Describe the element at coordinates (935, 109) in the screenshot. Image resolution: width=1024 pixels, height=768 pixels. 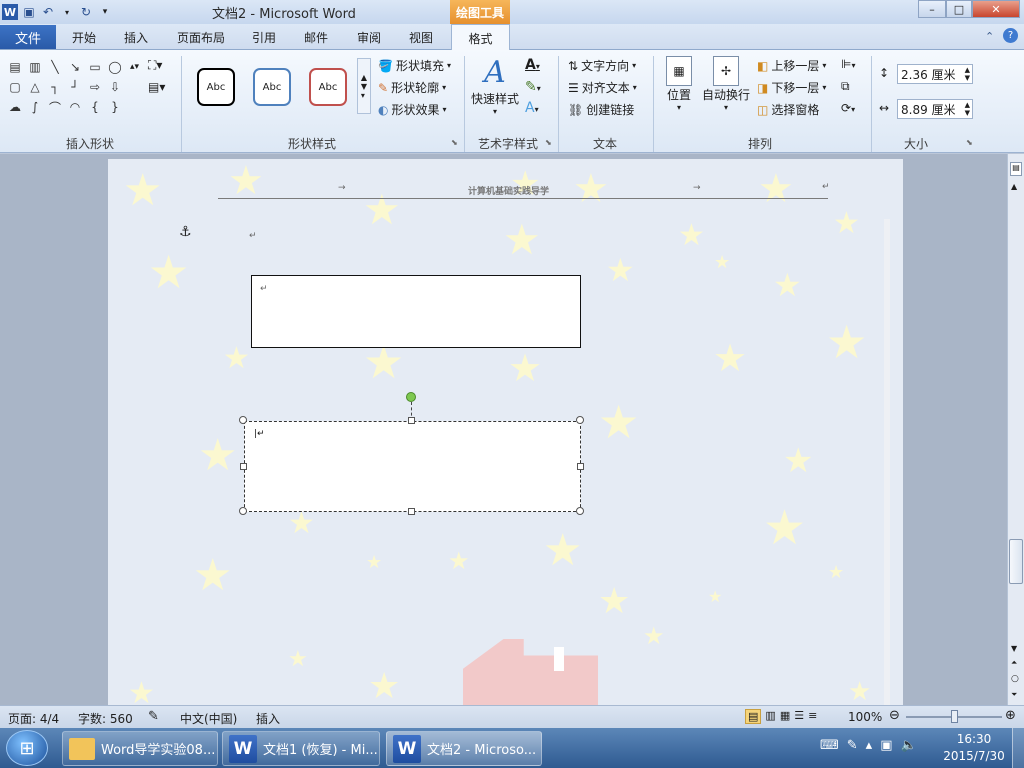
I see `shape-width-input: 8.89 厘米 ▲ ▼` at that location.